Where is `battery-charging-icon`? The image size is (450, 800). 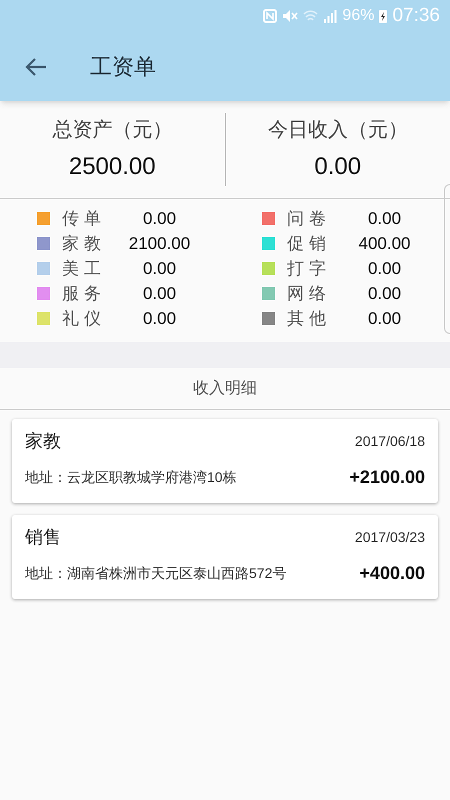 battery-charging-icon is located at coordinates (383, 16).